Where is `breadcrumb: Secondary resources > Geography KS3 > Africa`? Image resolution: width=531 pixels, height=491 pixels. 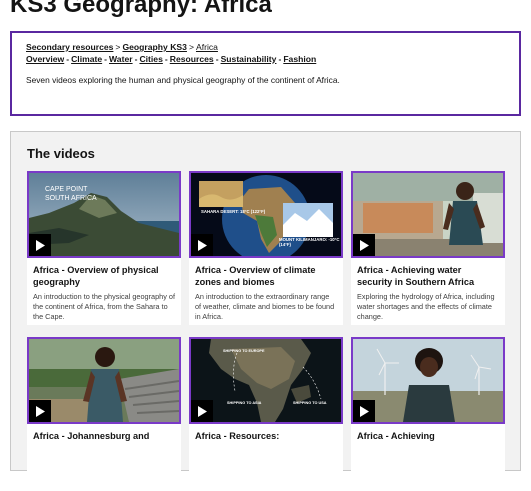 breadcrumb: Secondary resources > Geography KS3 > Africa is located at coordinates (265, 47).